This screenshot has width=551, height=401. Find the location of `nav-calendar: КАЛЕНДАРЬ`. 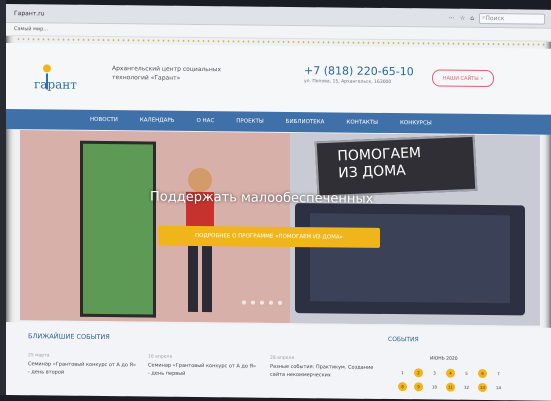

nav-calendar: КАЛЕНДАРЬ is located at coordinates (157, 120).